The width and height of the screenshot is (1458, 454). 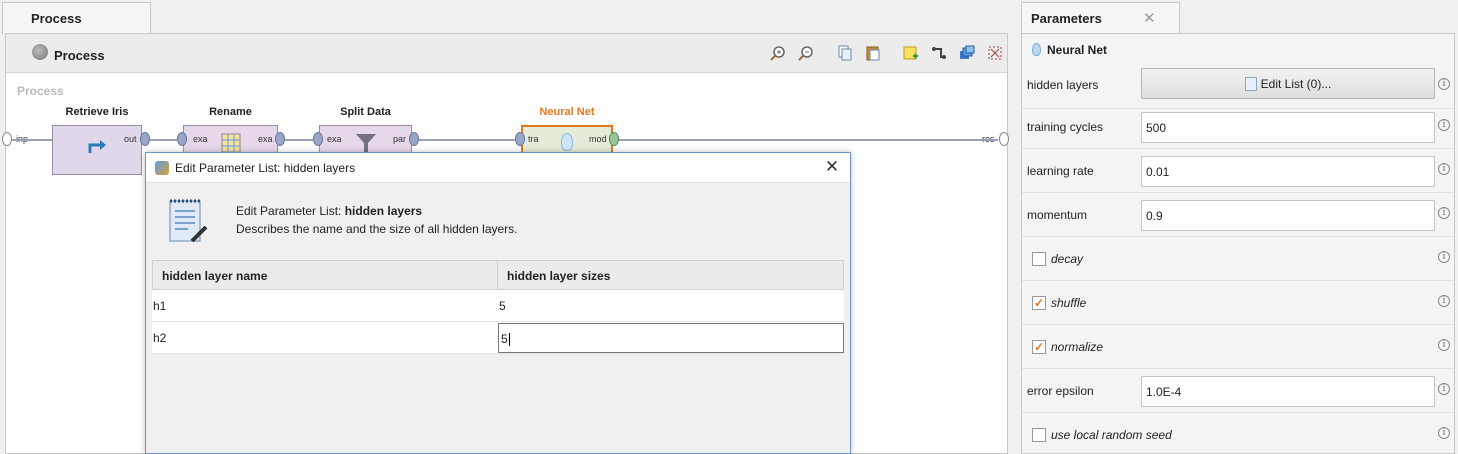 What do you see at coordinates (366, 130) in the screenshot?
I see `operator-split-data: Split Data exa par` at bounding box center [366, 130].